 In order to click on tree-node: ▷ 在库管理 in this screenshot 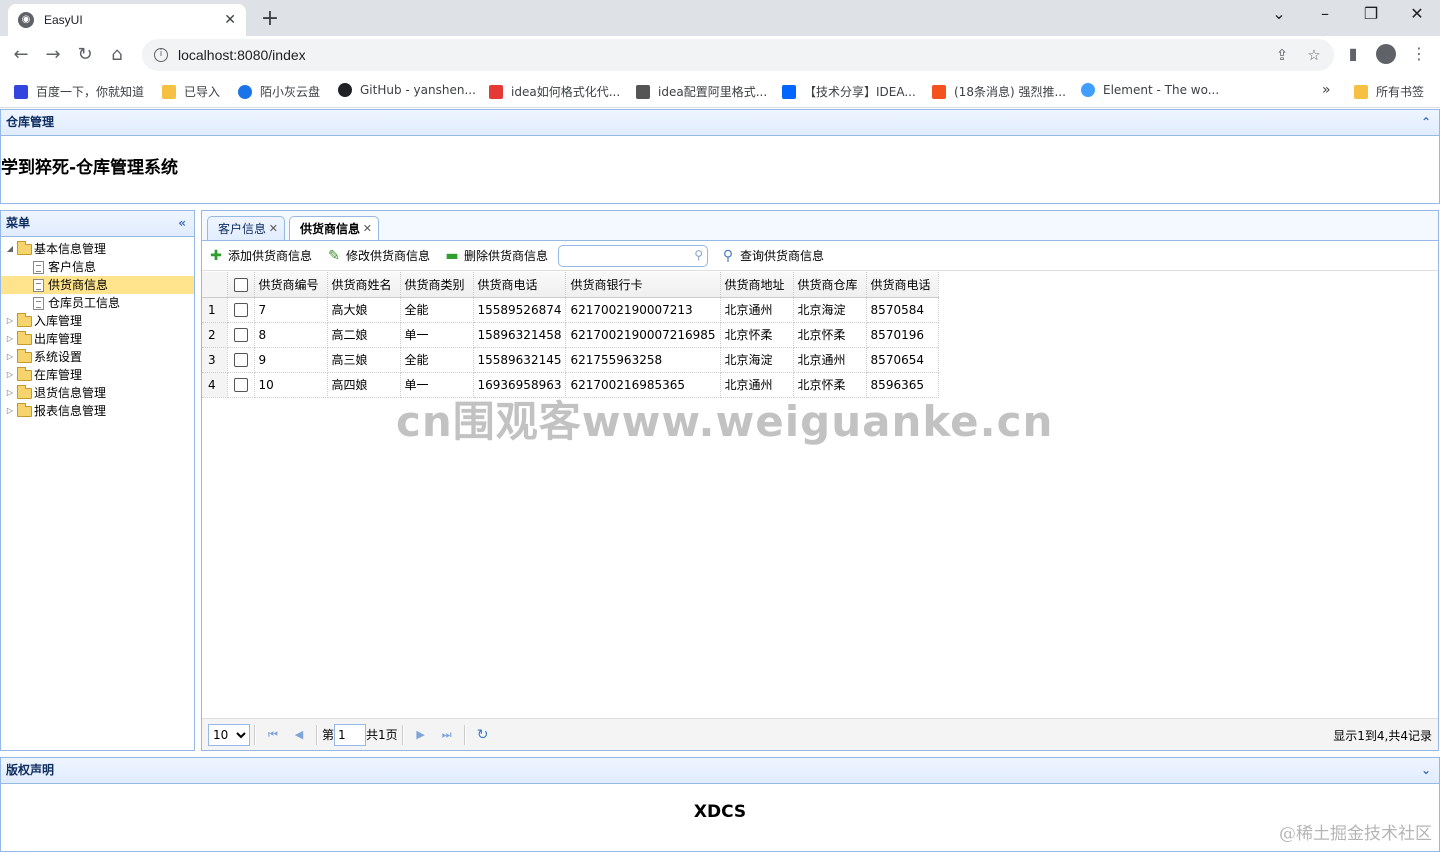, I will do `click(97, 375)`.